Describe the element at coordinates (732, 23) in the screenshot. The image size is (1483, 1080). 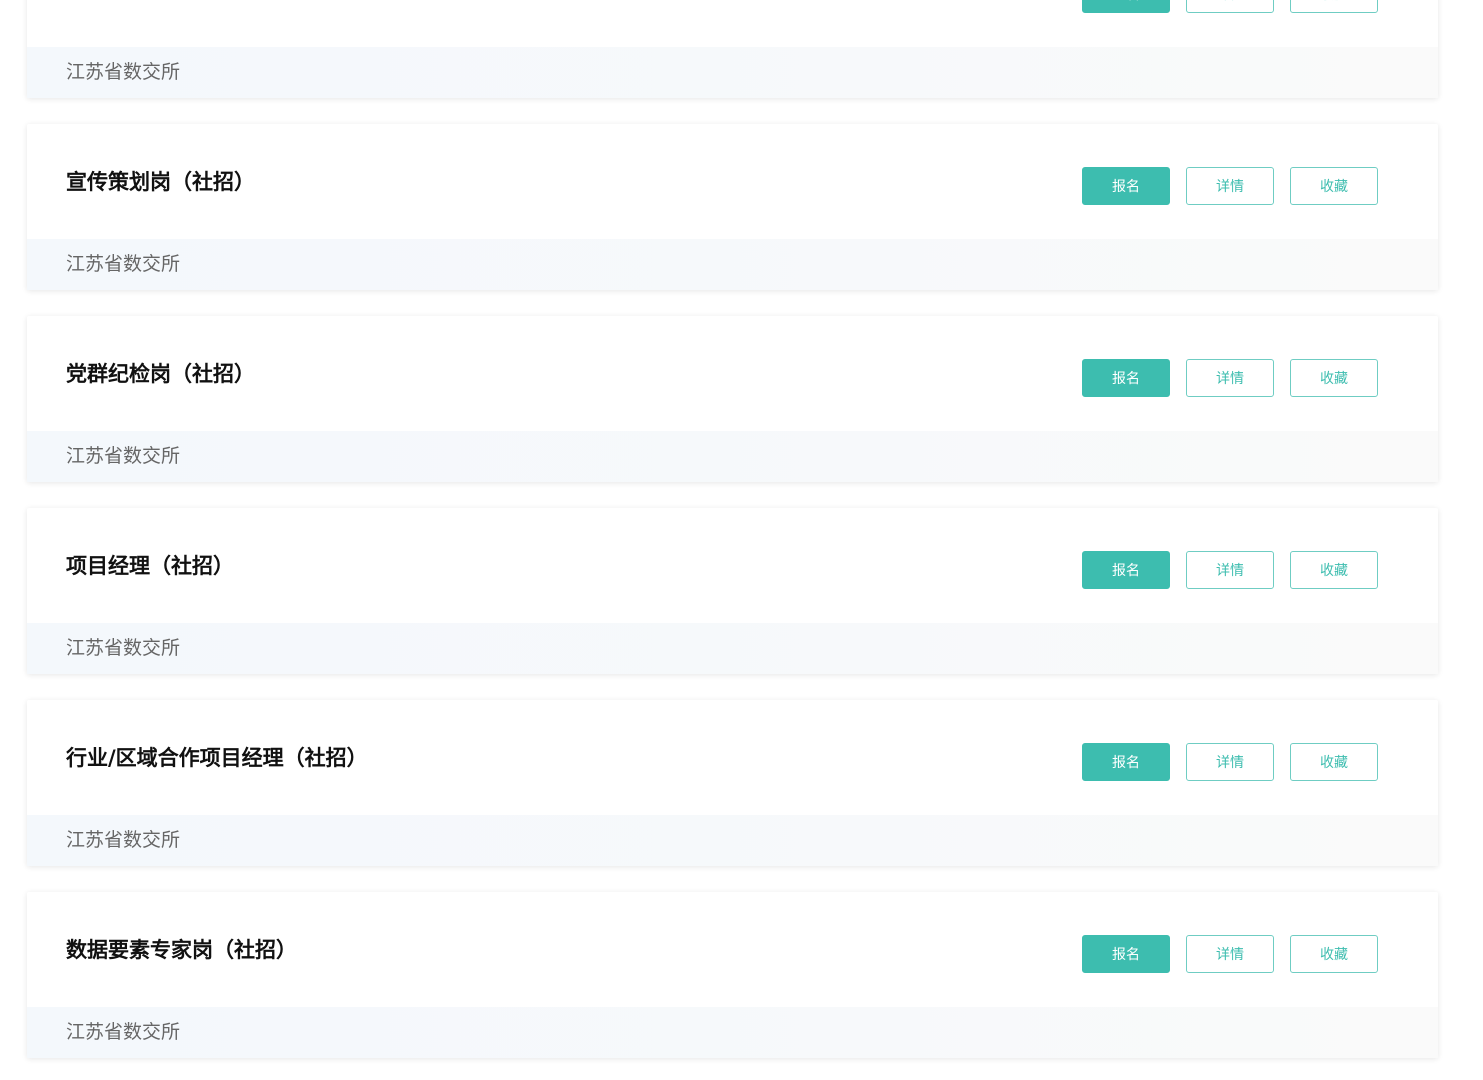
I see `job-card-header: 报名 详情 收藏` at that location.